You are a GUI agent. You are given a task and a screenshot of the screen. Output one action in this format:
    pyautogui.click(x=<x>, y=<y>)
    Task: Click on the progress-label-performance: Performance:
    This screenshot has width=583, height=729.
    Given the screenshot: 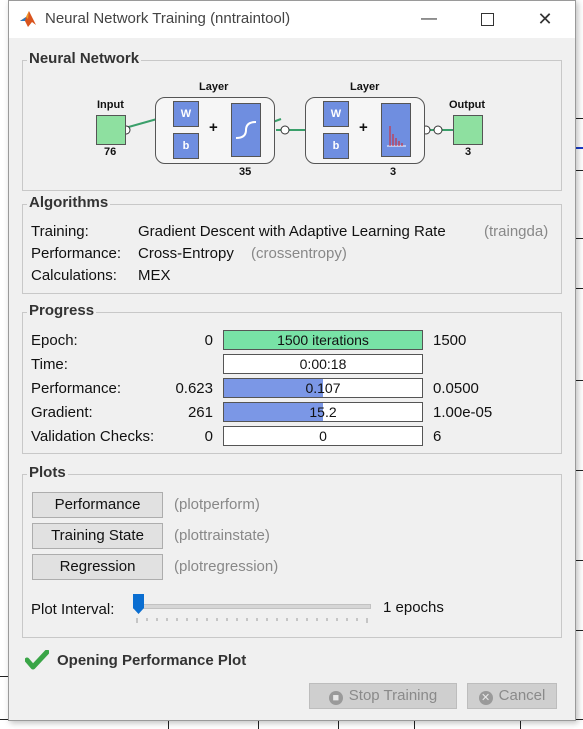 What is the action you would take?
    pyautogui.click(x=76, y=388)
    